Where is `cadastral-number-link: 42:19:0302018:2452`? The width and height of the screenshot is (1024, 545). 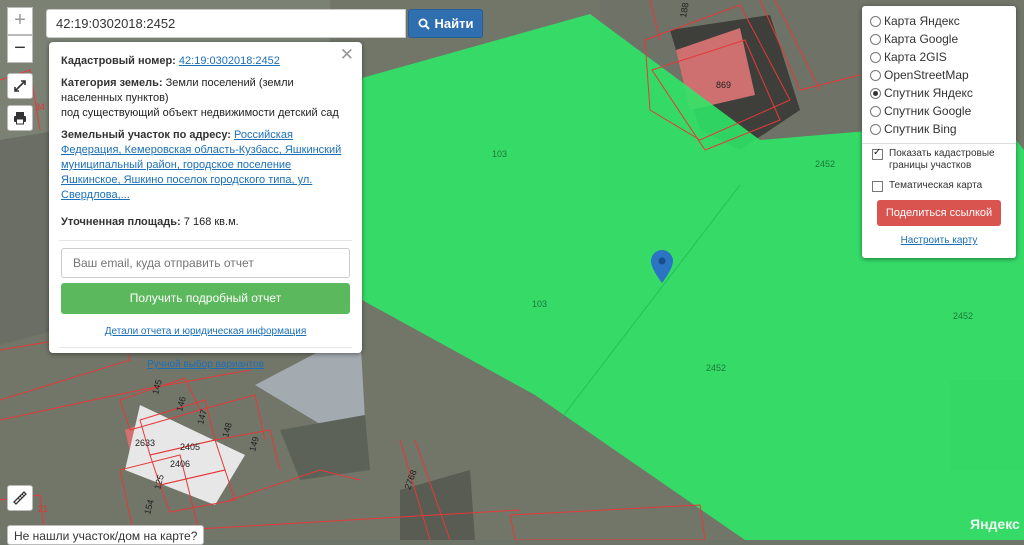
cadastral-number-link: 42:19:0302018:2452 is located at coordinates (229, 61).